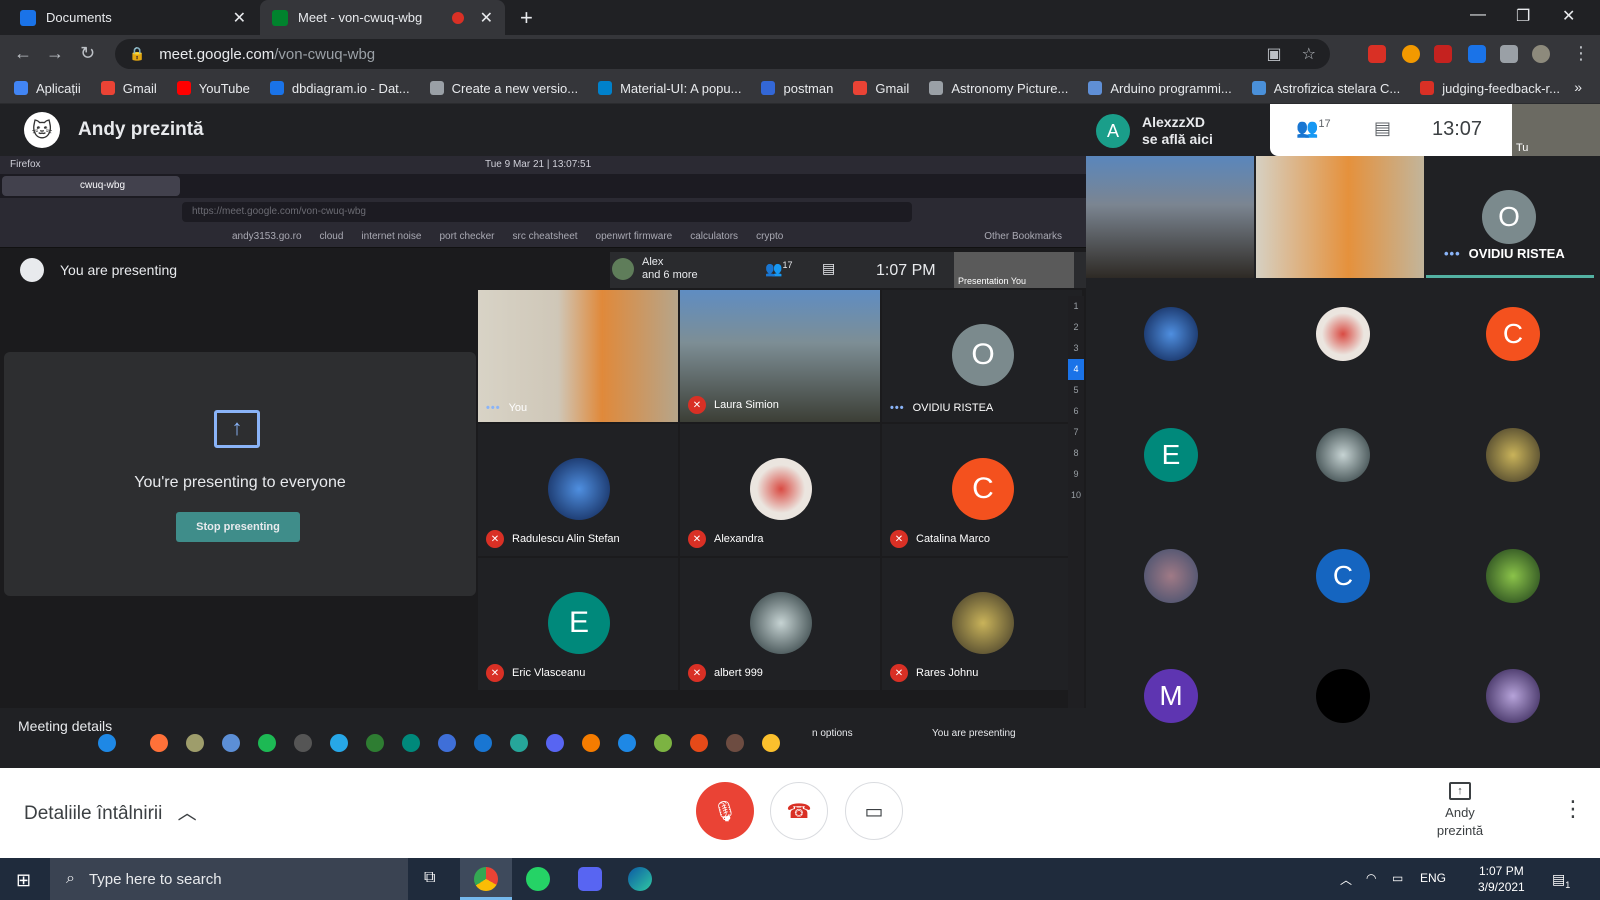 The height and width of the screenshot is (900, 1600). Describe the element at coordinates (1076, 327) in the screenshot. I see `side-number: 2` at that location.